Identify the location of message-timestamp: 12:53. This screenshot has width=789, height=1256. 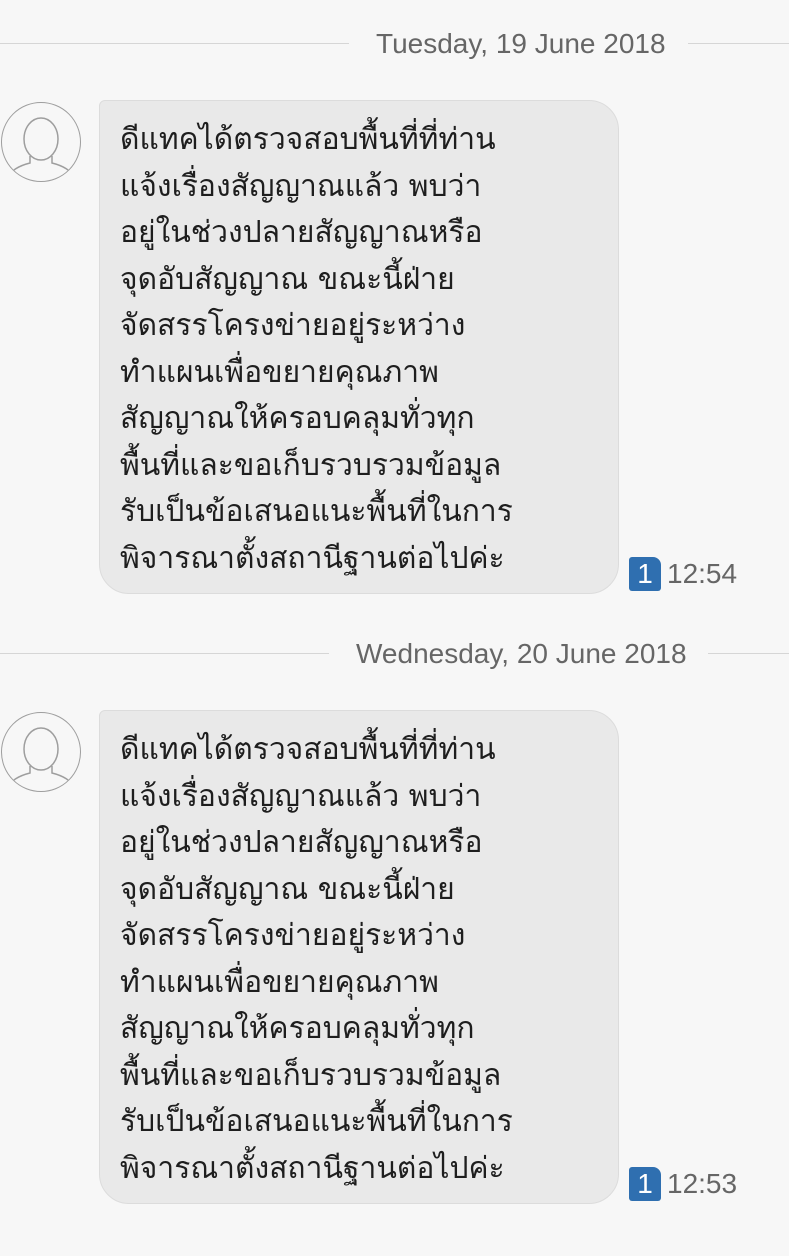
(702, 1183).